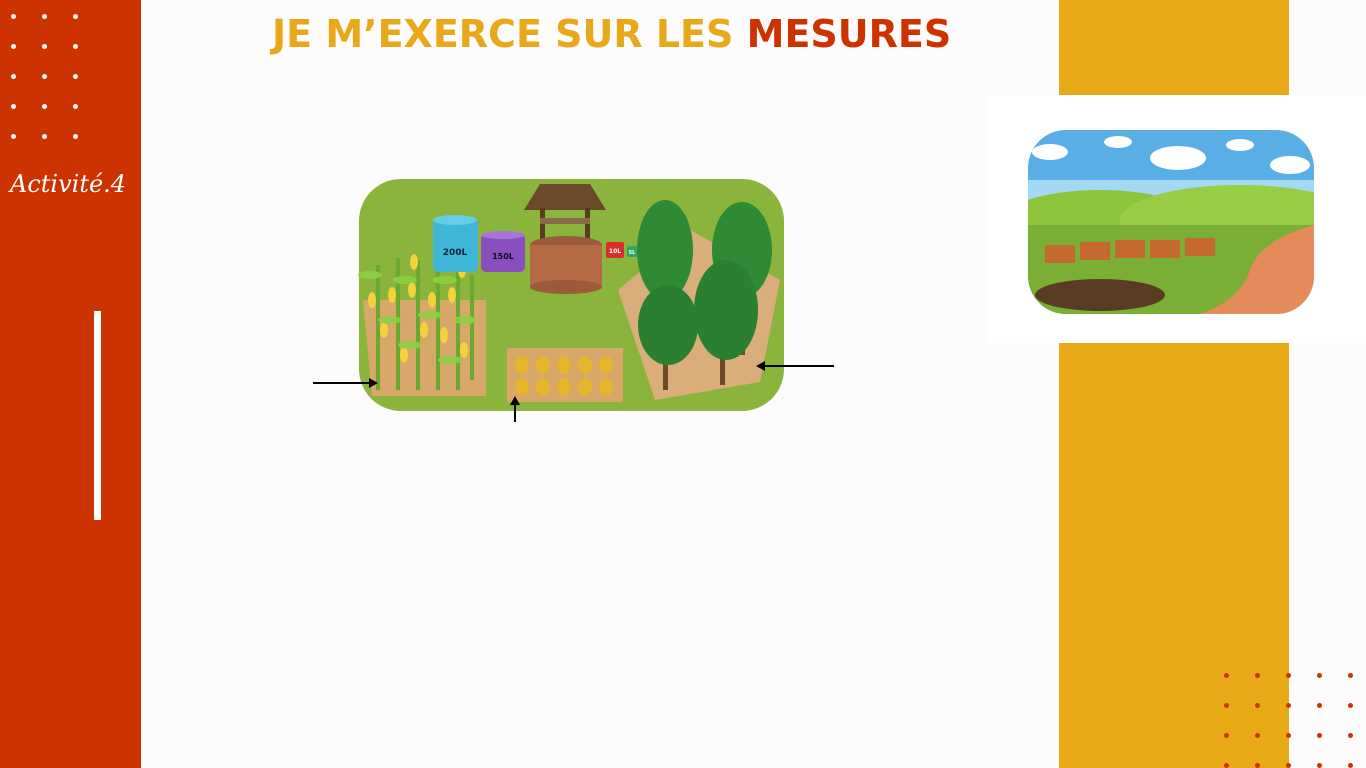  Describe the element at coordinates (1171, 222) in the screenshot. I see `landscape-illustration` at that location.